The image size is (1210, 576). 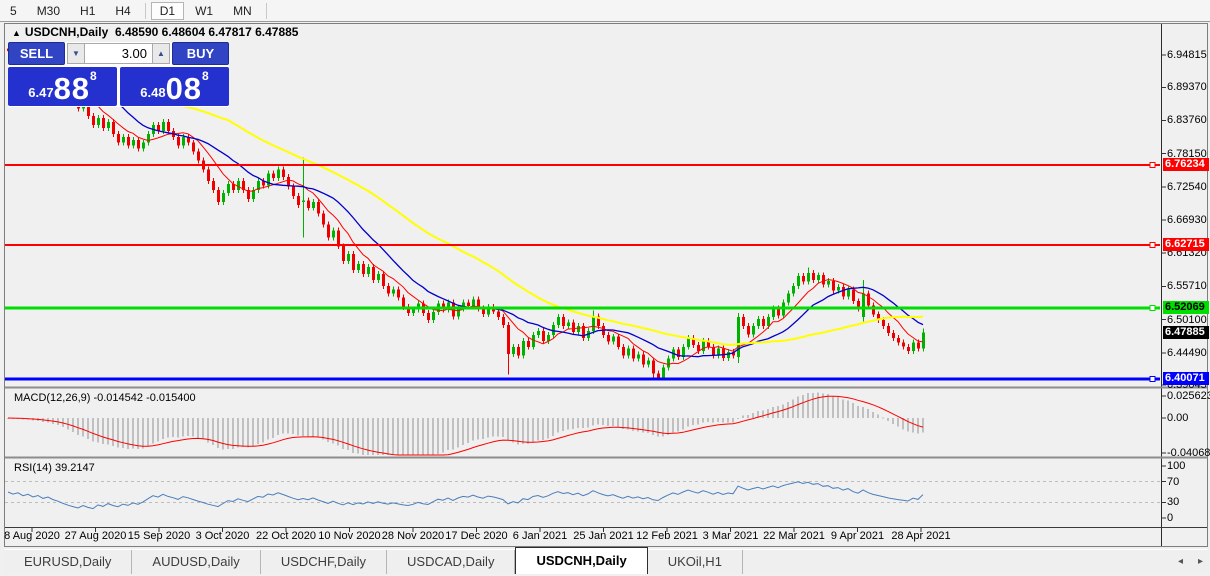 What do you see at coordinates (324, 562) in the screenshot?
I see `tab-usdchf: USDCHF,Daily` at bounding box center [324, 562].